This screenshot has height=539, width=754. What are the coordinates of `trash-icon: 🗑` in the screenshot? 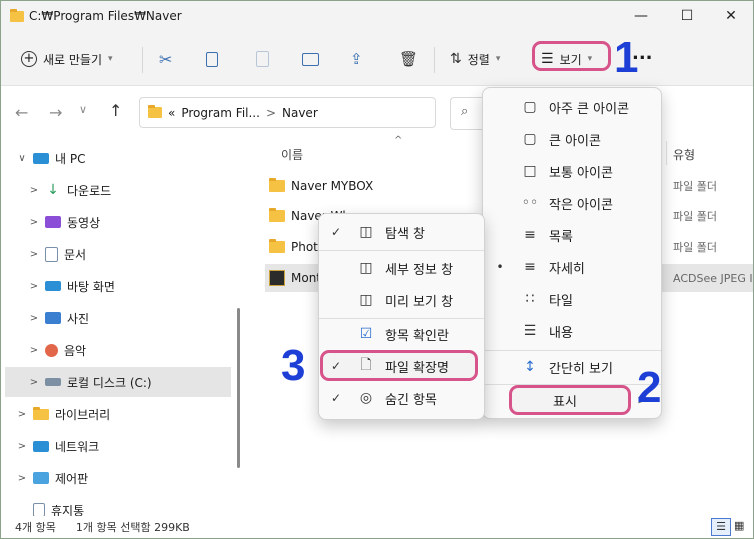 It's located at (409, 59).